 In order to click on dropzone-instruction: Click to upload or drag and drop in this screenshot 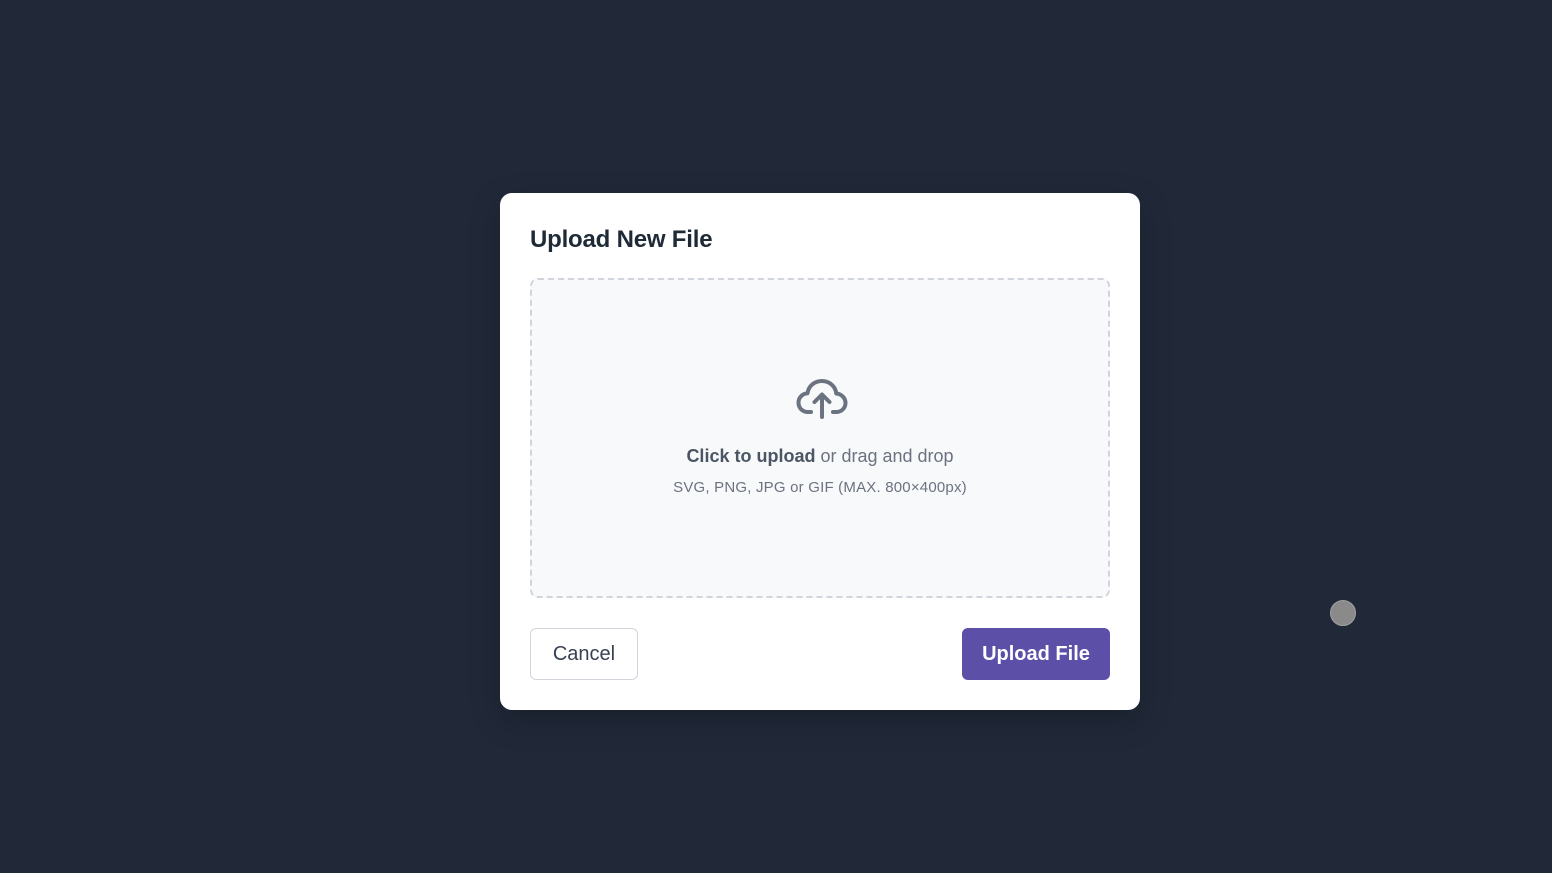, I will do `click(820, 456)`.